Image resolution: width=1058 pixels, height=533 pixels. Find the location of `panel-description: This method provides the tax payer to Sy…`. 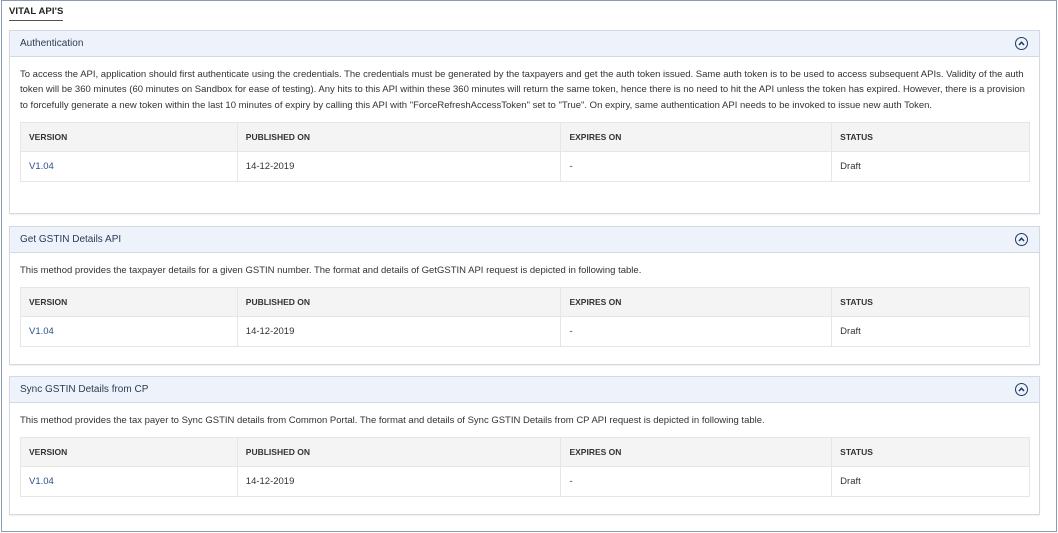

panel-description: This method provides the tax payer to Sy… is located at coordinates (392, 420).